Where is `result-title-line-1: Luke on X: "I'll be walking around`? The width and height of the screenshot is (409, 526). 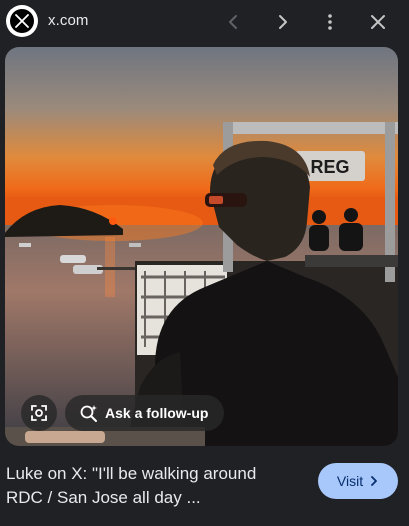
result-title-line-1: Luke on X: "I'll be walking around is located at coordinates (131, 473).